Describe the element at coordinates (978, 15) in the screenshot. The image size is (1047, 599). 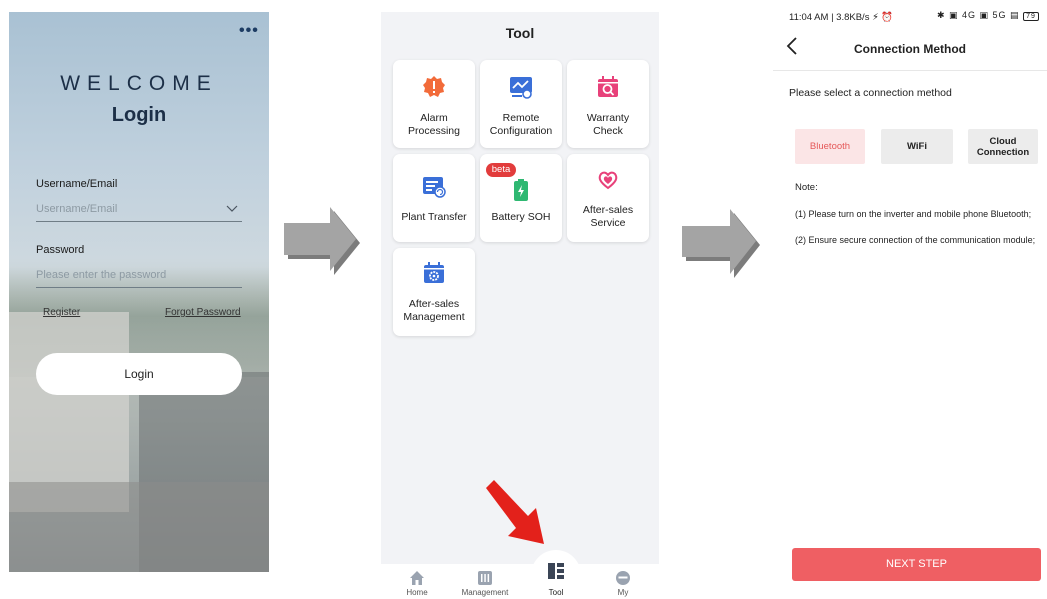
I see `signal-icons: ✱ ▣ 4G ▣ 5G ▤` at that location.